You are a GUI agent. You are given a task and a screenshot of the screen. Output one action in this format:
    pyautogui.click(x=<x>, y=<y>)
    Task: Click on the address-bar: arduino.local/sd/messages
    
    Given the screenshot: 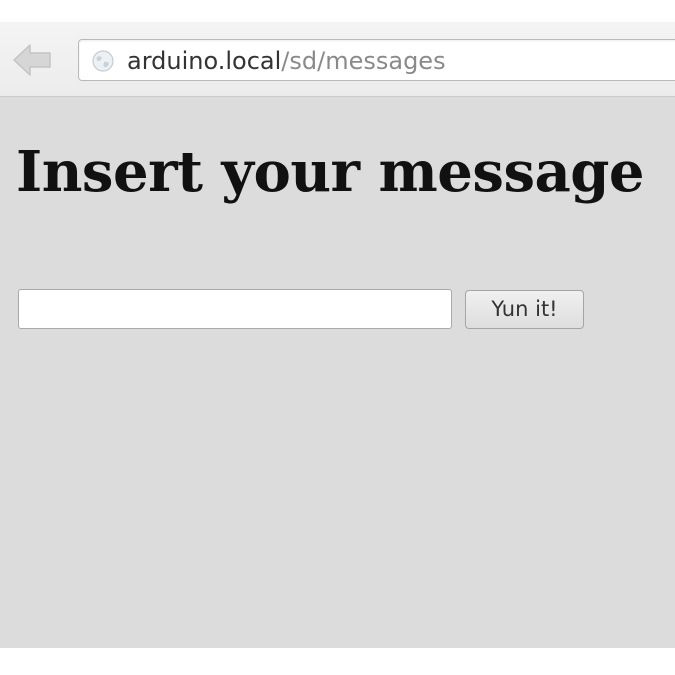 What is the action you would take?
    pyautogui.click(x=376, y=60)
    